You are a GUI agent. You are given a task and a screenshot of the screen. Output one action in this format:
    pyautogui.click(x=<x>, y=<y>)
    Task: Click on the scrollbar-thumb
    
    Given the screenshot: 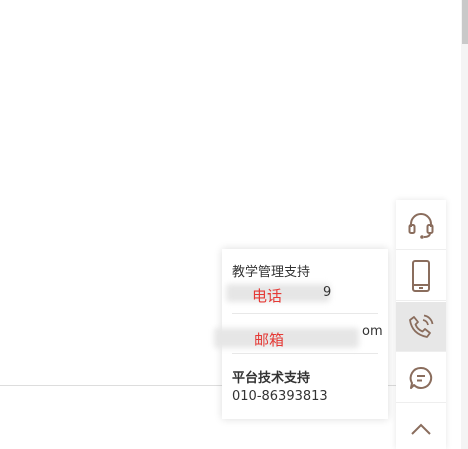 What is the action you would take?
    pyautogui.click(x=465, y=22)
    